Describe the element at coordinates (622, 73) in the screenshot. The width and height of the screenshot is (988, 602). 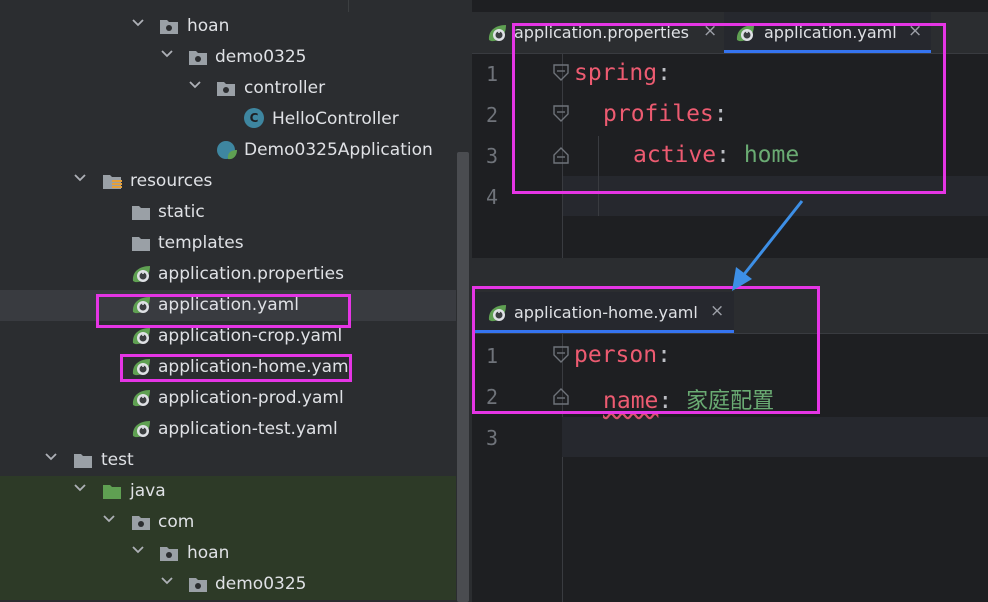
I see `code-line-1: spring:` at that location.